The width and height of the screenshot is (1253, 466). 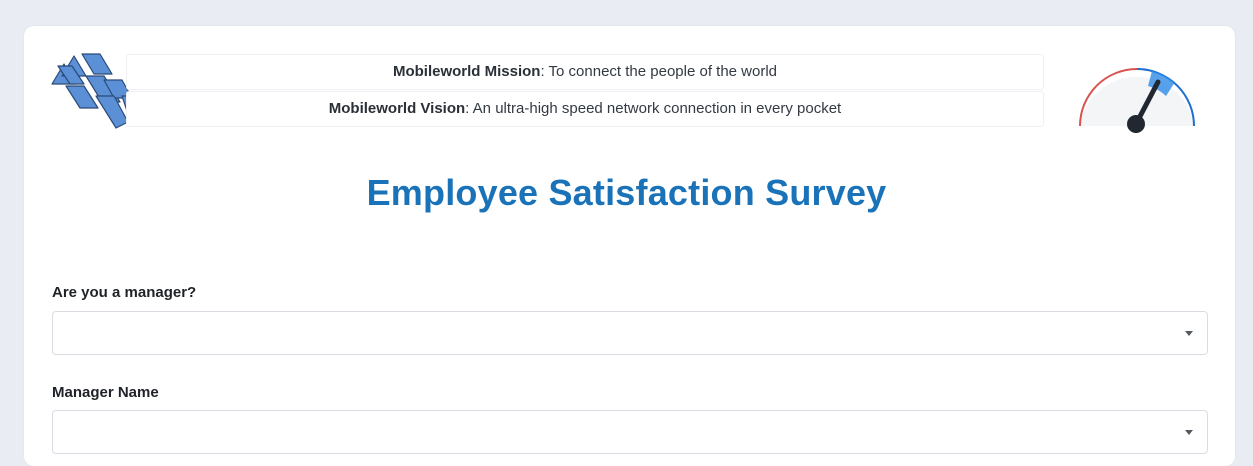 I want to click on vision-label: Mobileworld Vision, so click(x=397, y=108).